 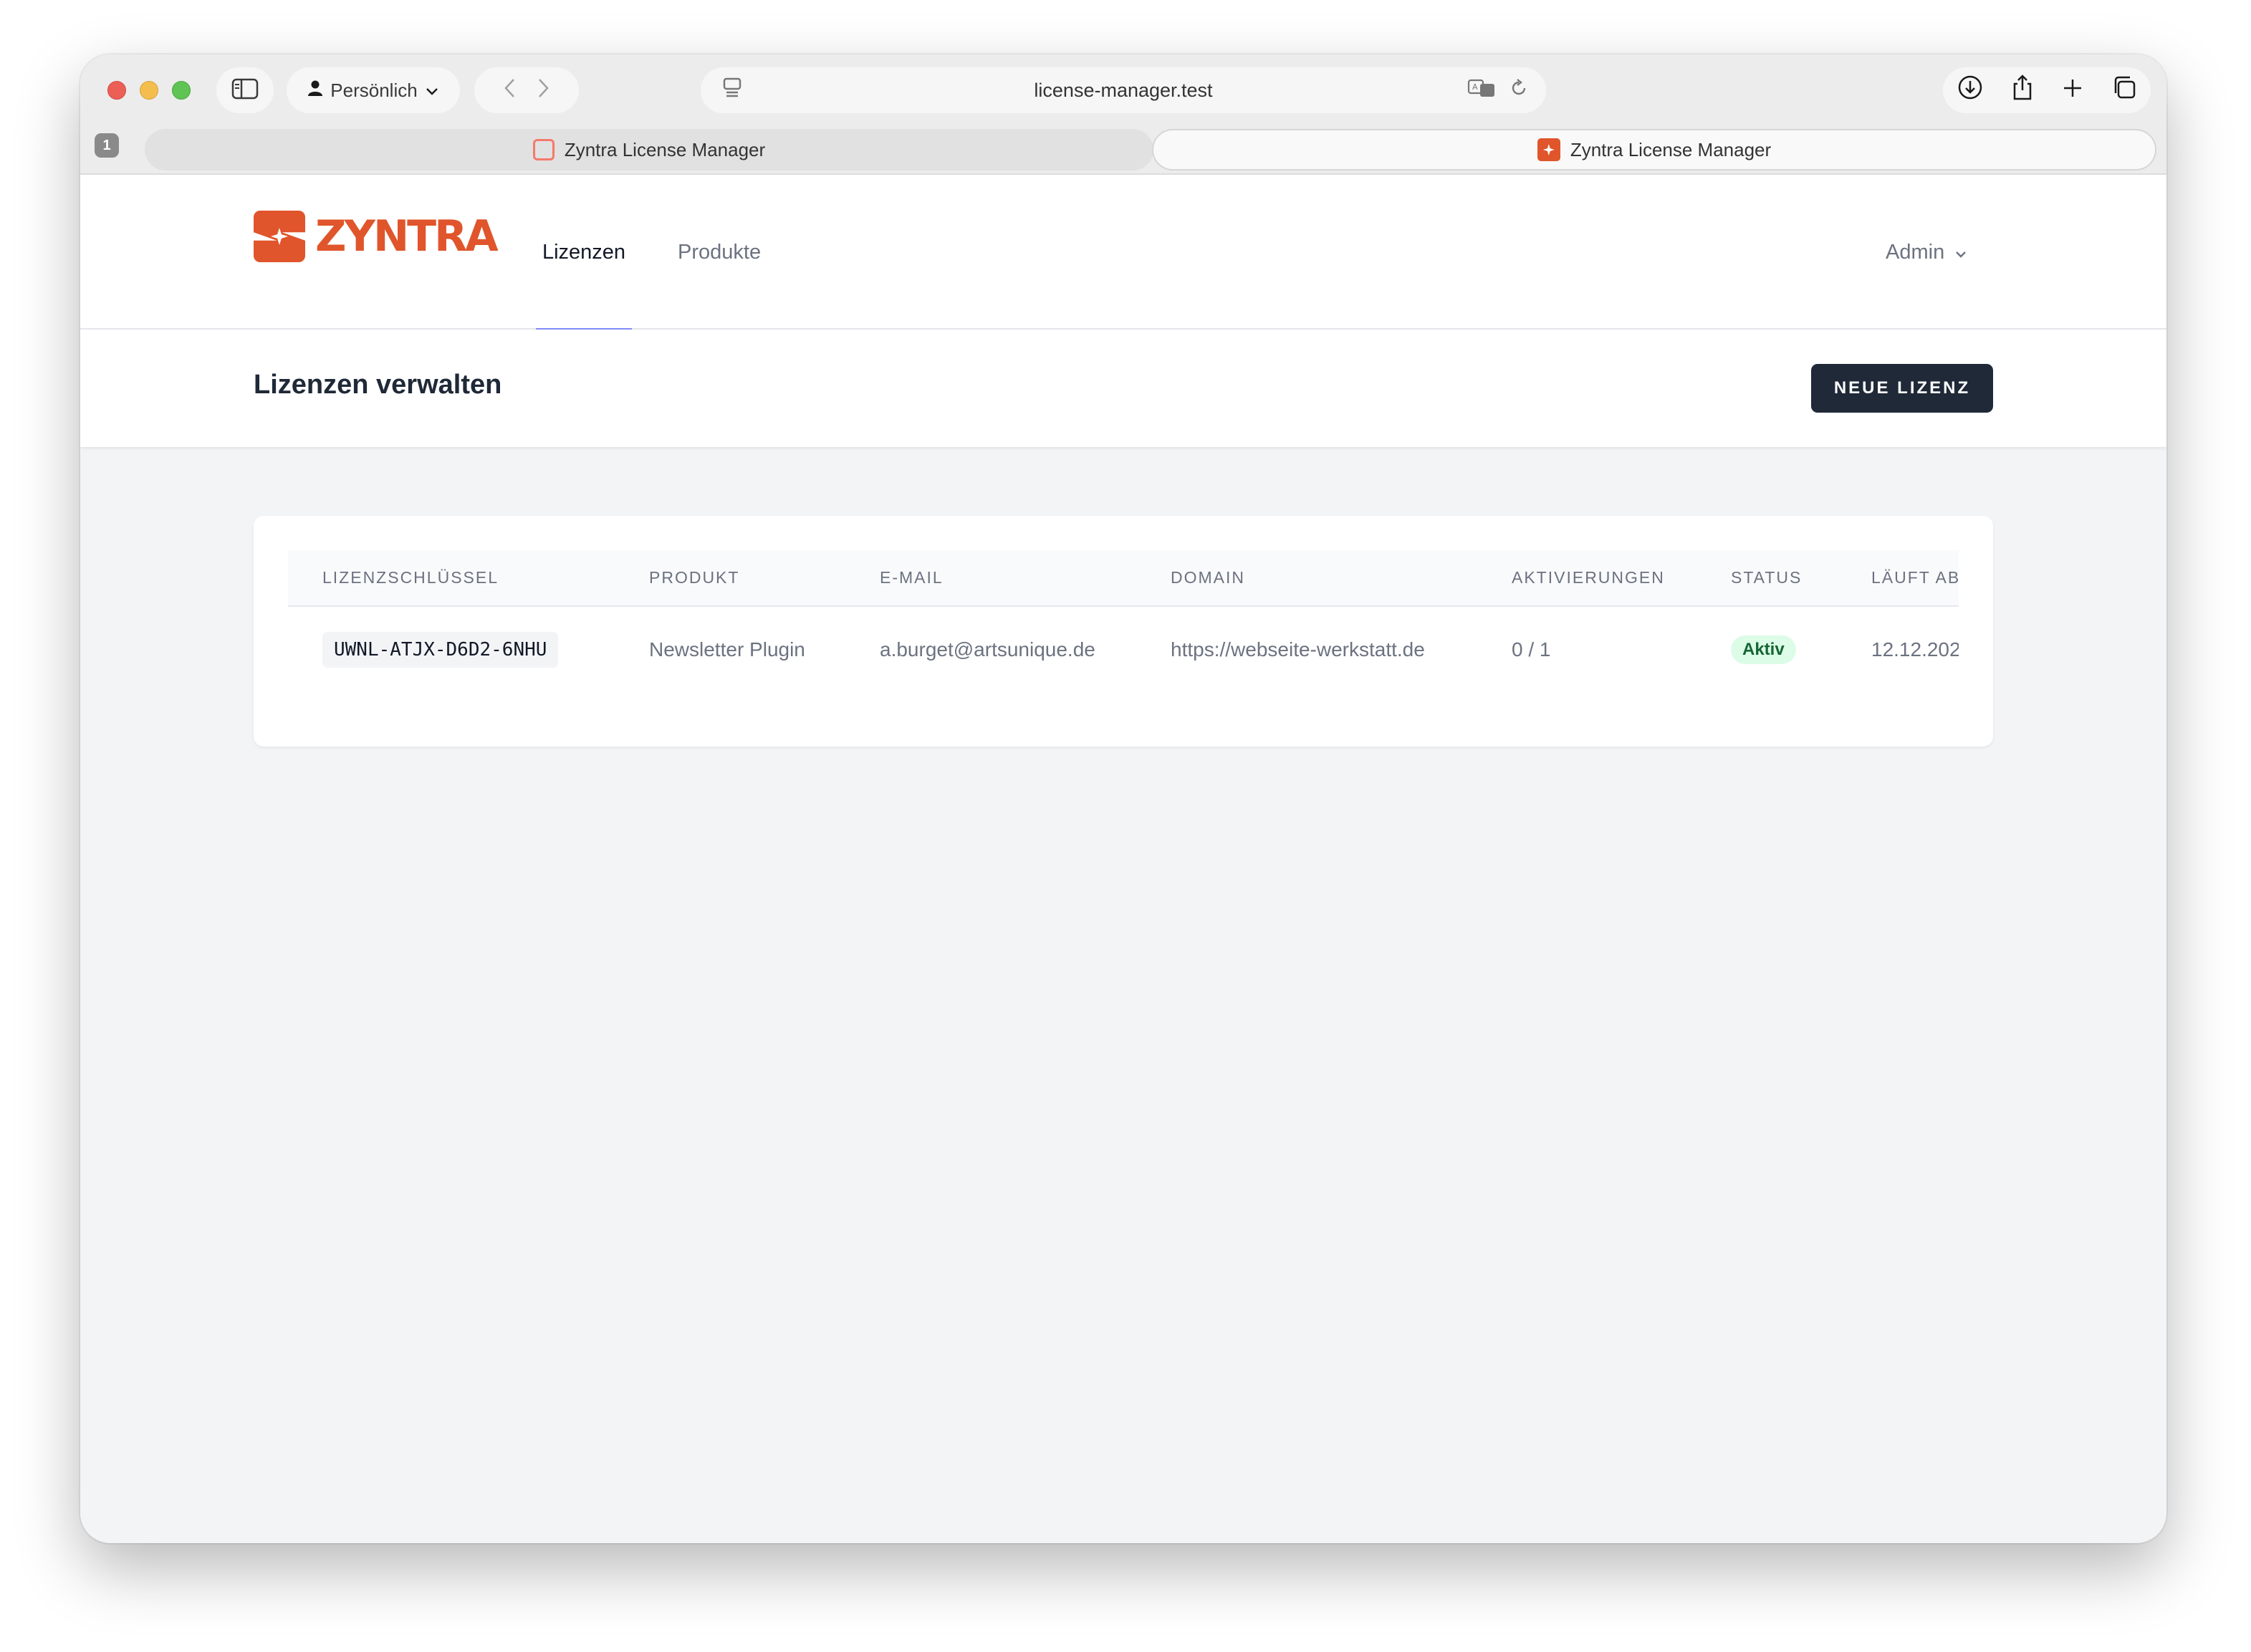 What do you see at coordinates (279, 236) in the screenshot?
I see `zyntra-logo-icon` at bounding box center [279, 236].